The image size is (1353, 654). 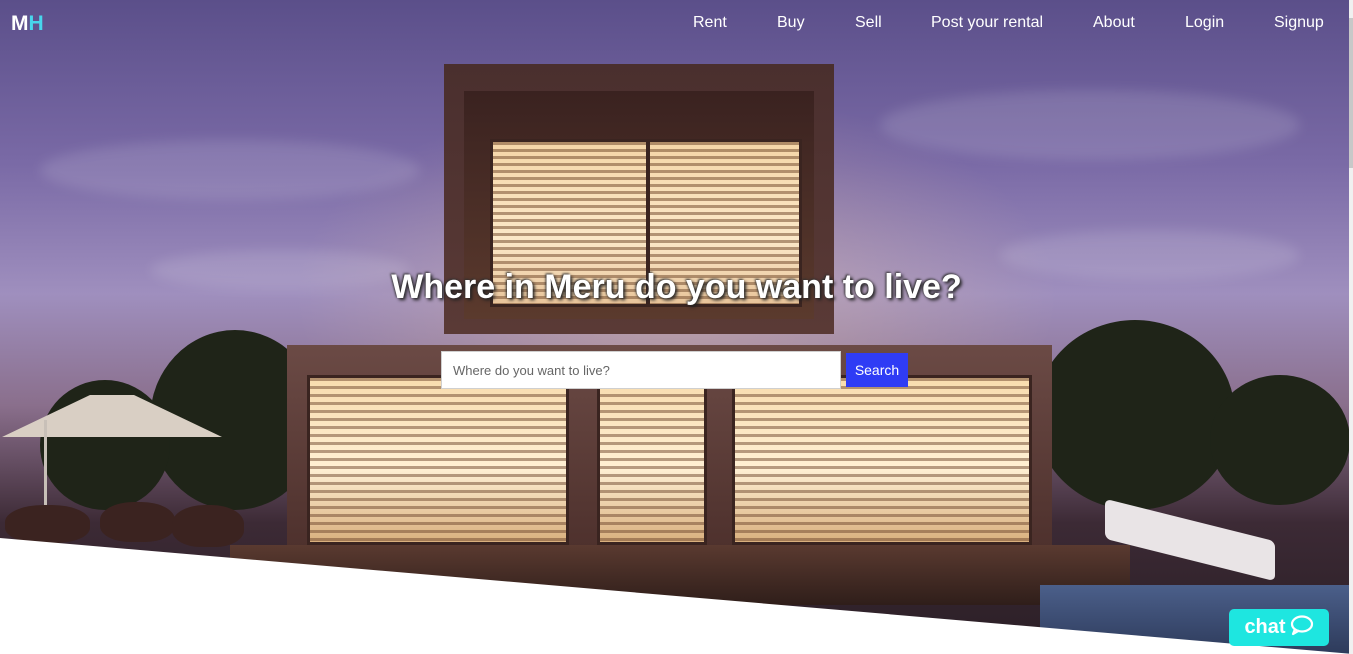 I want to click on chat-button: chat, so click(x=1279, y=627).